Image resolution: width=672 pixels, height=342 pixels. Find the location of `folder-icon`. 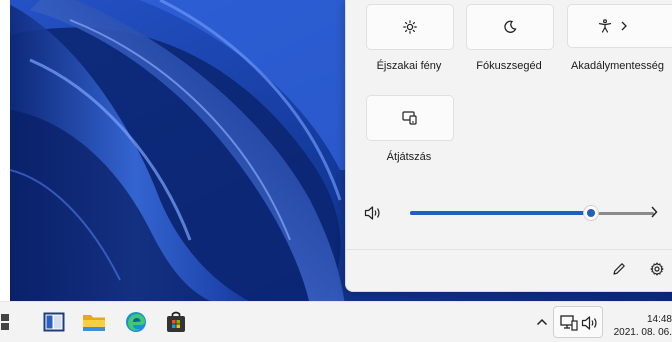

folder-icon is located at coordinates (94, 323).